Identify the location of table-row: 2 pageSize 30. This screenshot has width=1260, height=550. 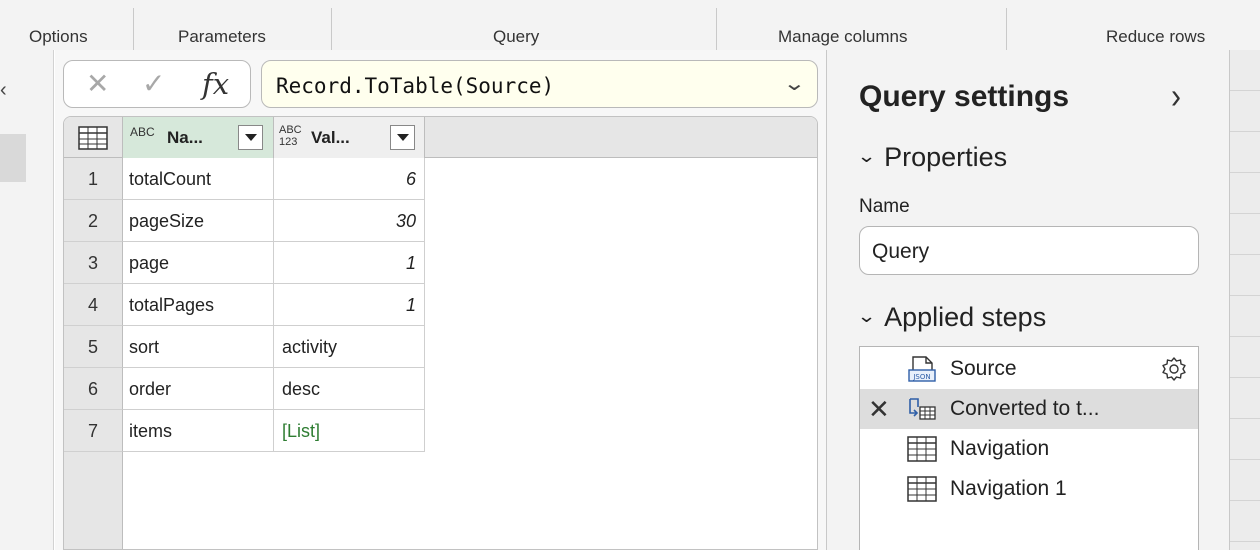
(244, 221).